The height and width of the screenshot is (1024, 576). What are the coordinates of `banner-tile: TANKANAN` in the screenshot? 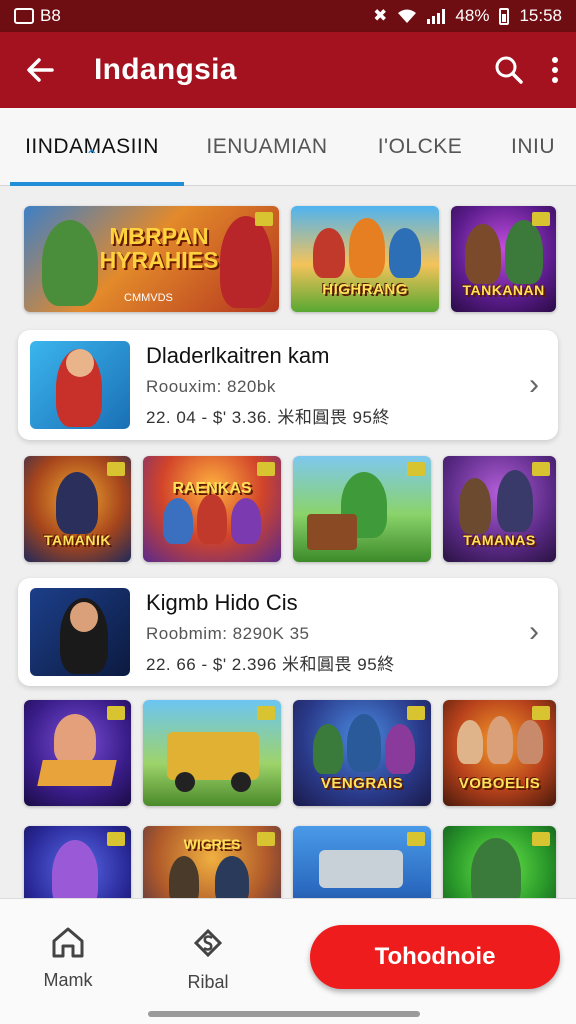 It's located at (503, 259).